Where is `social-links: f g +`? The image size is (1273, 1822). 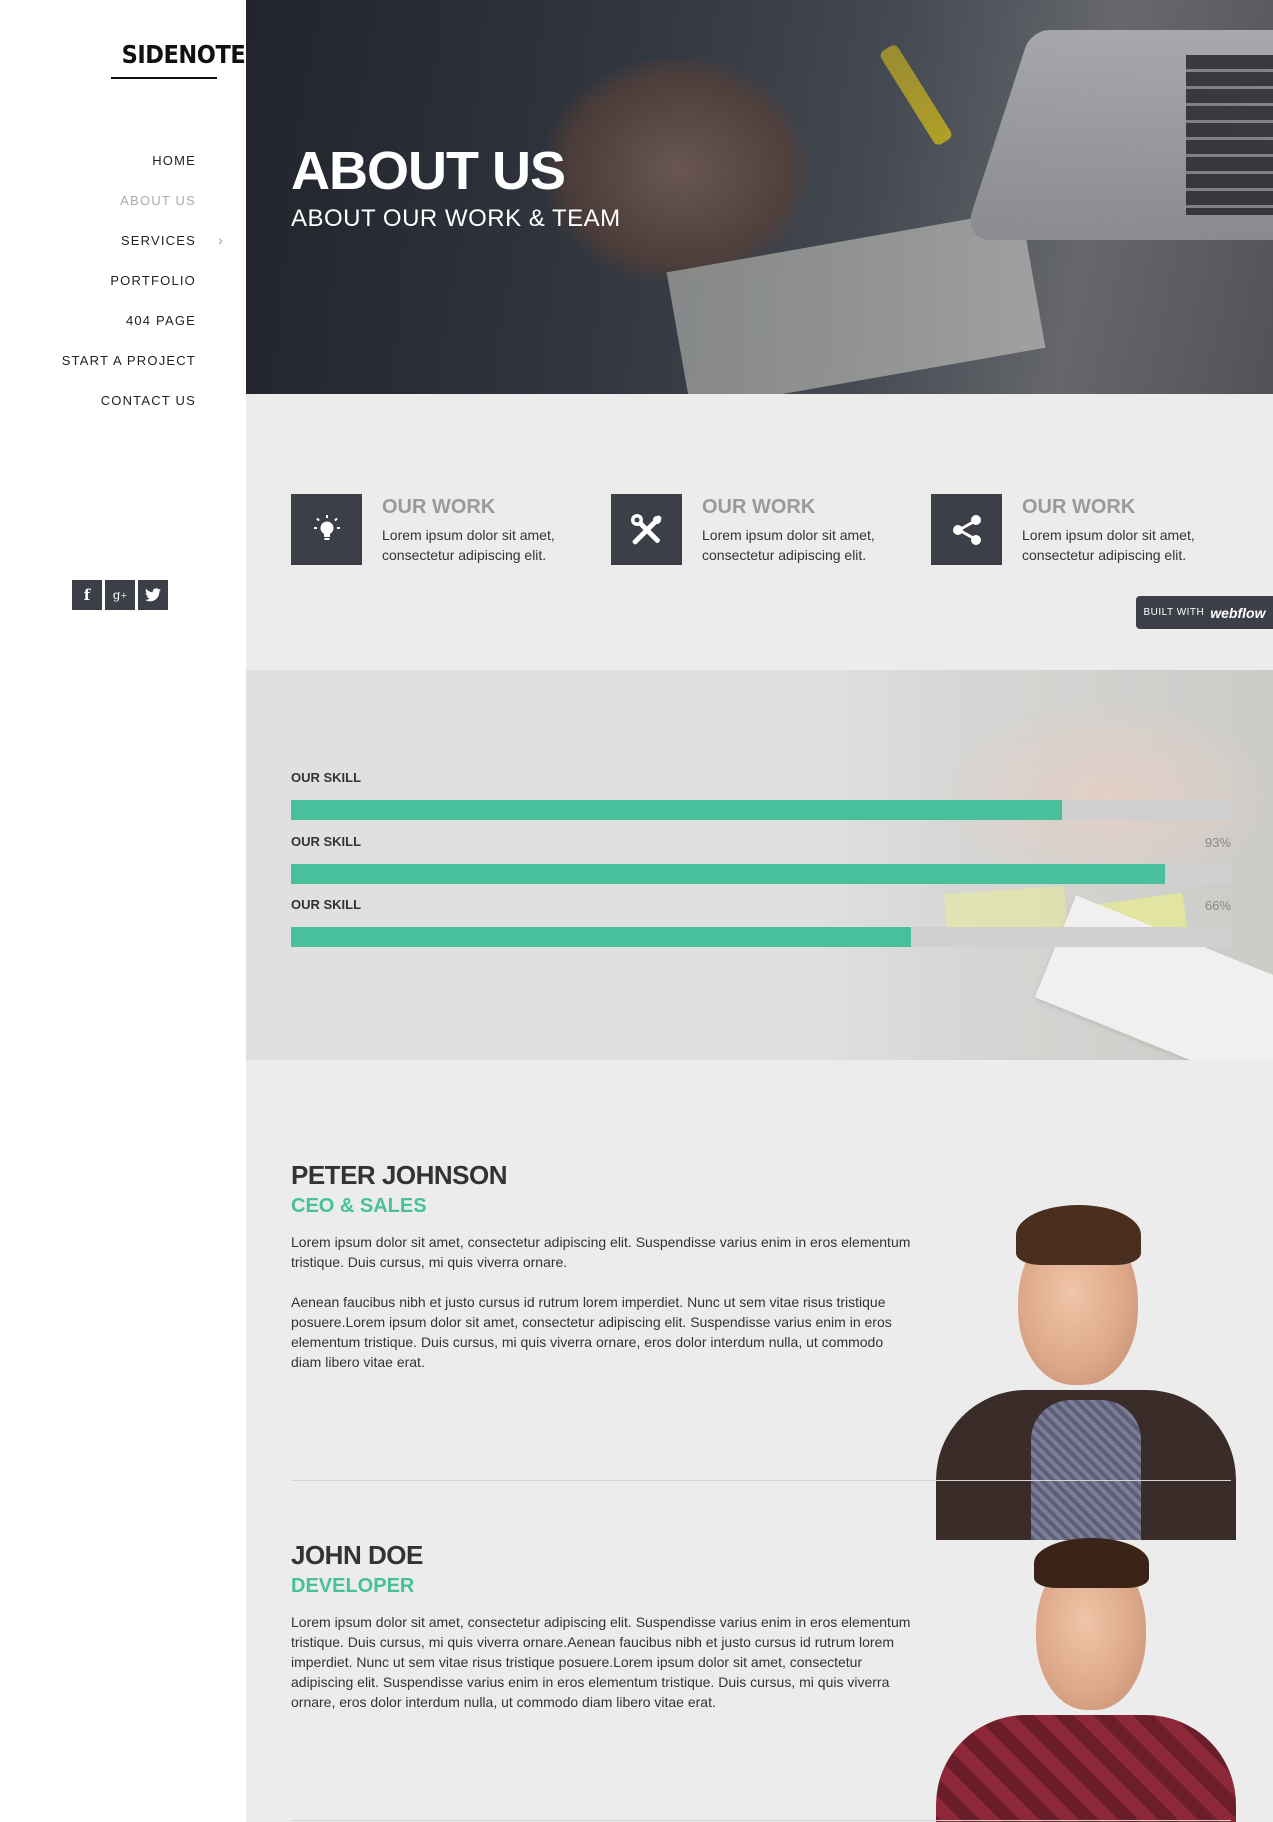 social-links: f g + is located at coordinates (120, 595).